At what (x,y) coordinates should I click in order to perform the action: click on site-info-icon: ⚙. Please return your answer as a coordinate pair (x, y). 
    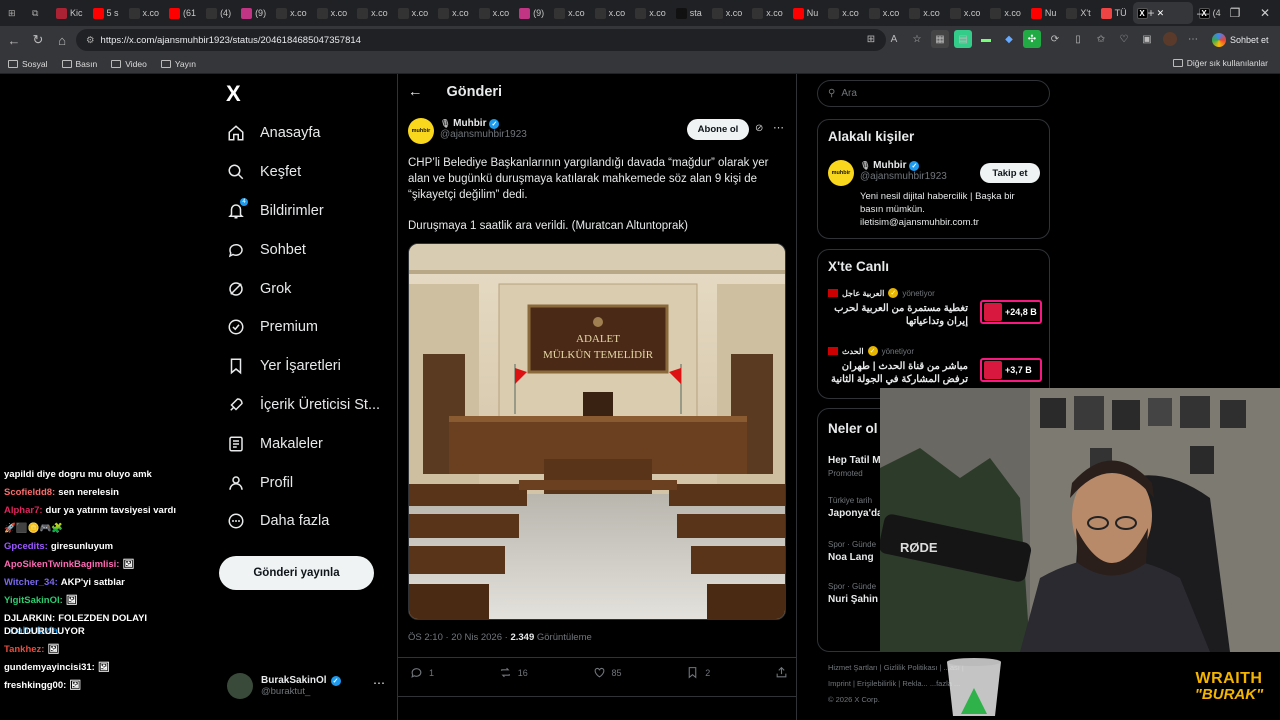
    Looking at the image, I should click on (90, 40).